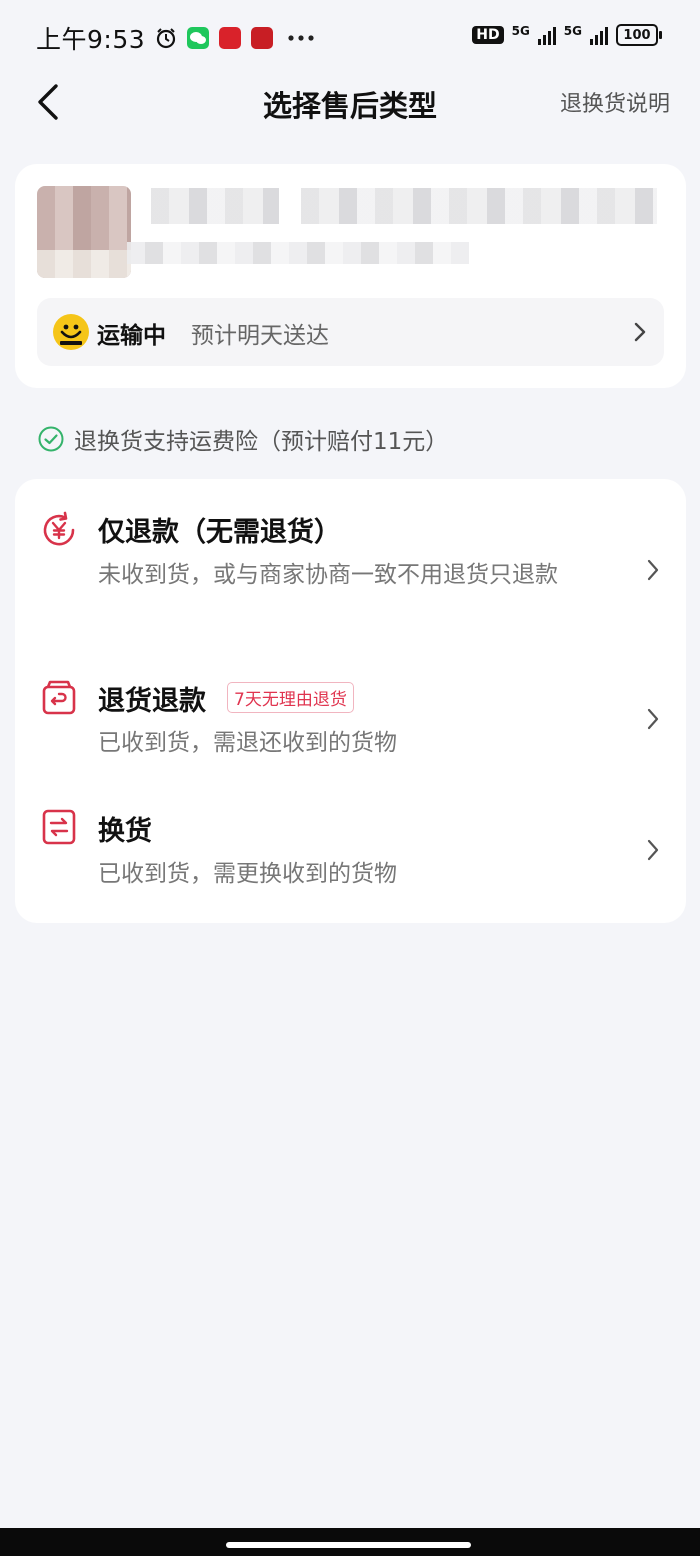 This screenshot has width=700, height=1556. Describe the element at coordinates (84, 232) in the screenshot. I see `product-thumbnail` at that location.